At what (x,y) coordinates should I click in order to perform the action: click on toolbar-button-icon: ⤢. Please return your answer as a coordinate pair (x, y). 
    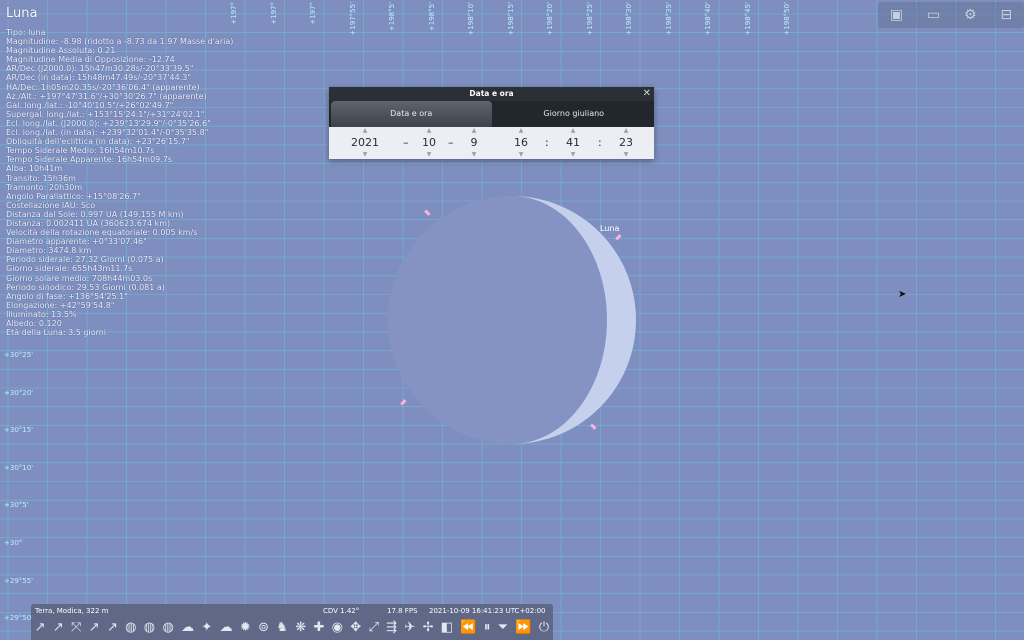
    Looking at the image, I should click on (373, 628).